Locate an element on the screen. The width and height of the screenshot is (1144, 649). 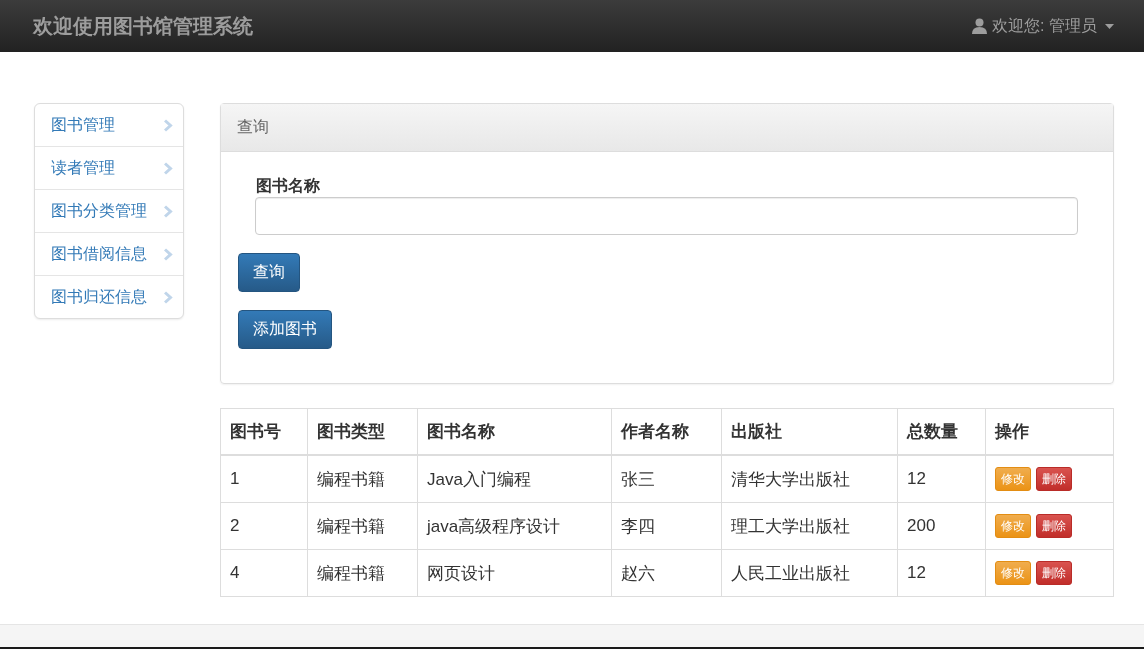
table-cell: 人民工业出版社 is located at coordinates (809, 573).